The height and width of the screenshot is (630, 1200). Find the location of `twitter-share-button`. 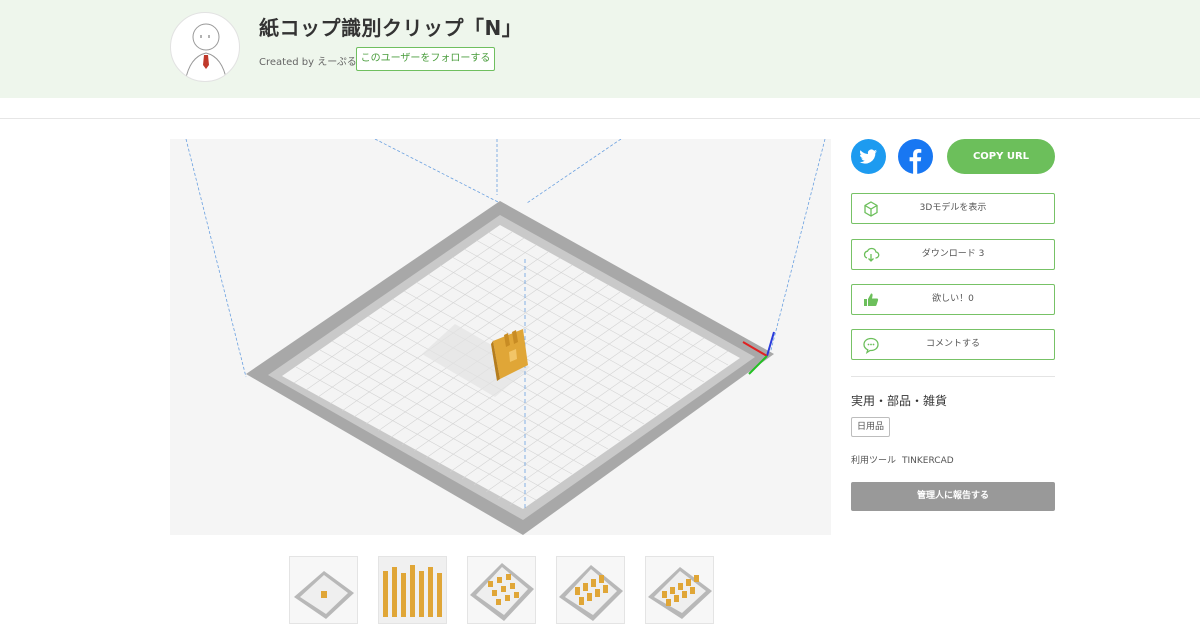

twitter-share-button is located at coordinates (868, 156).